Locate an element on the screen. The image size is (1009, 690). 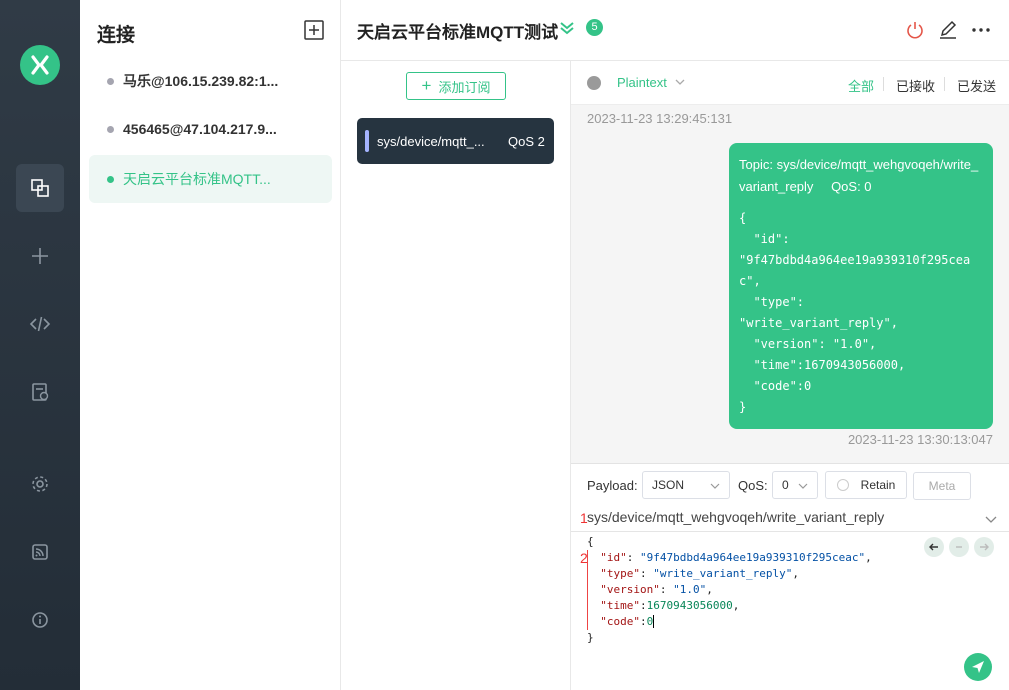
code-key: "code" is located at coordinates (620, 621).